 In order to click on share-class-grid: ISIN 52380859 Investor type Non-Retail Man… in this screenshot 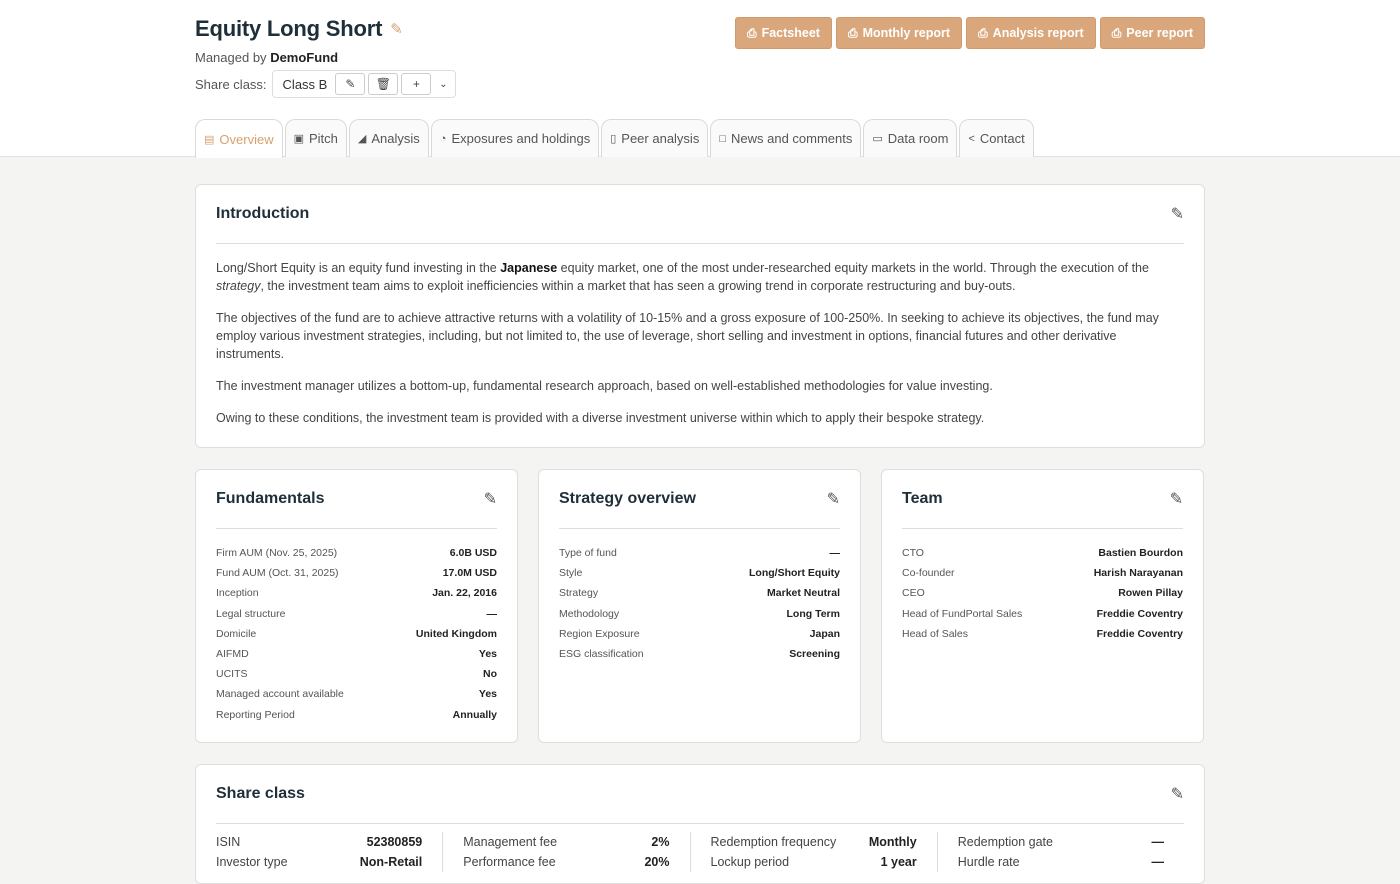, I will do `click(700, 848)`.